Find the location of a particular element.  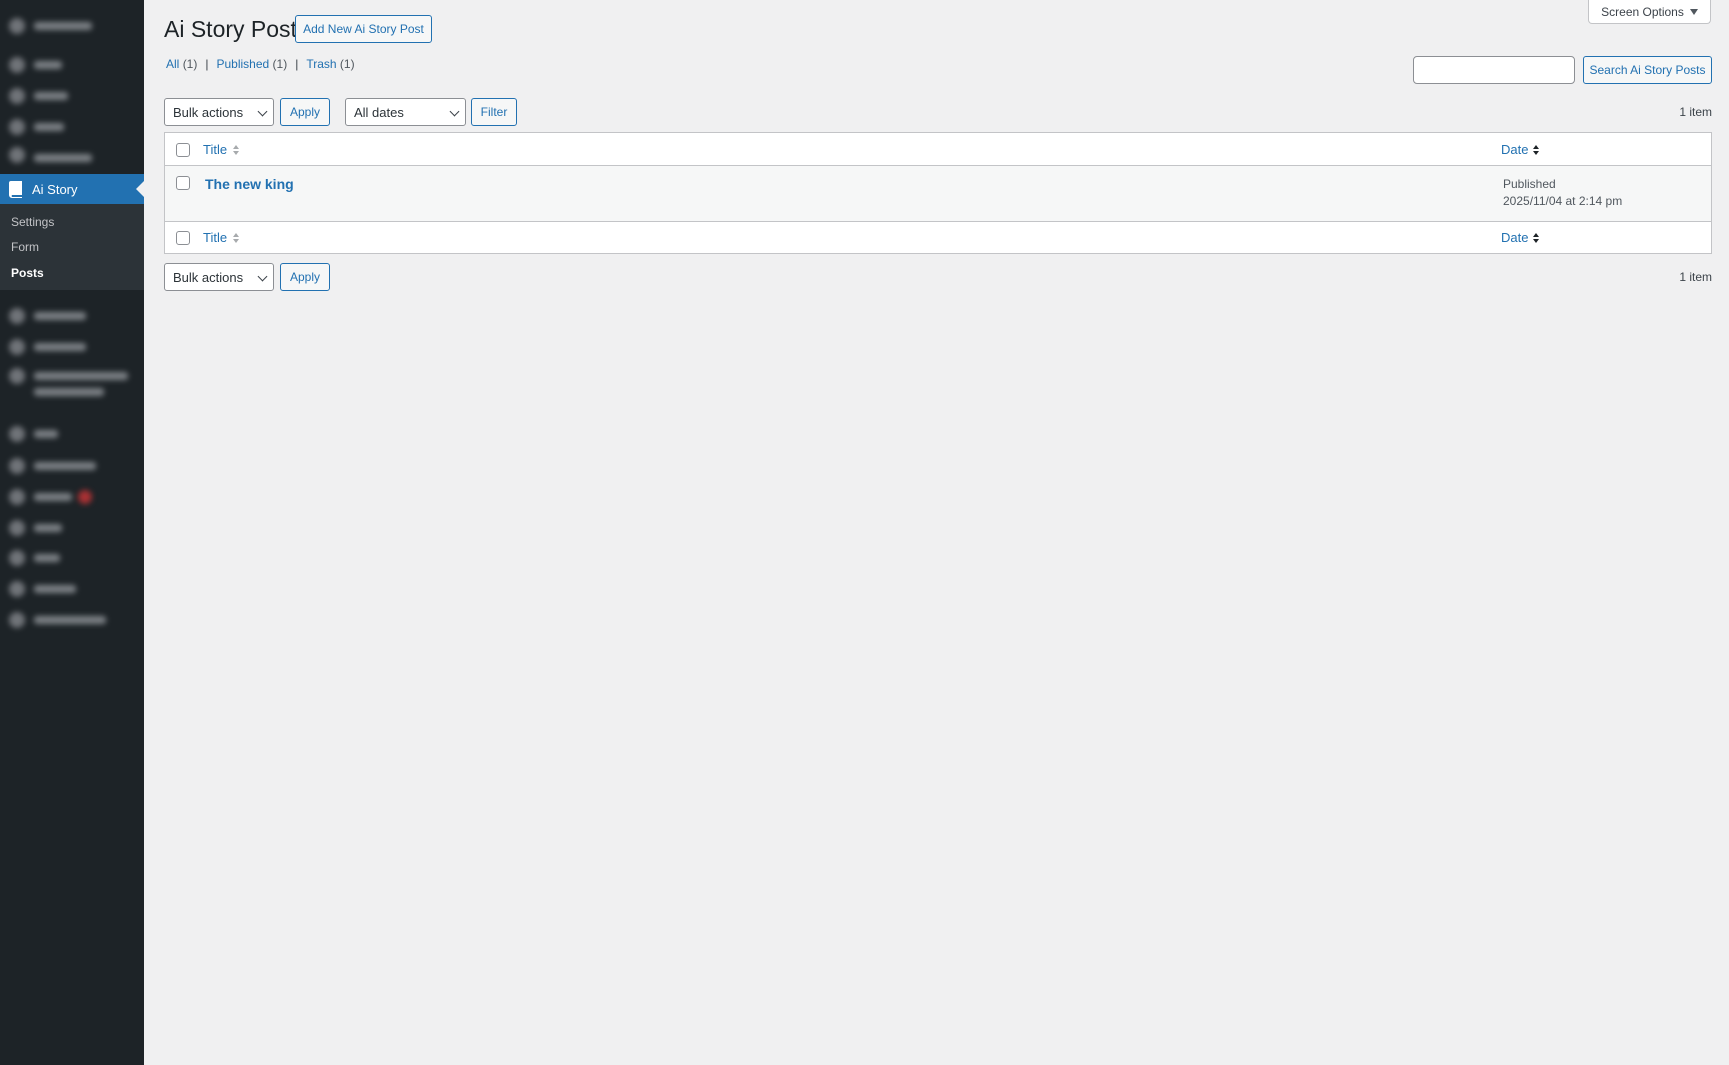

column-title-sort: Title is located at coordinates (221, 149).